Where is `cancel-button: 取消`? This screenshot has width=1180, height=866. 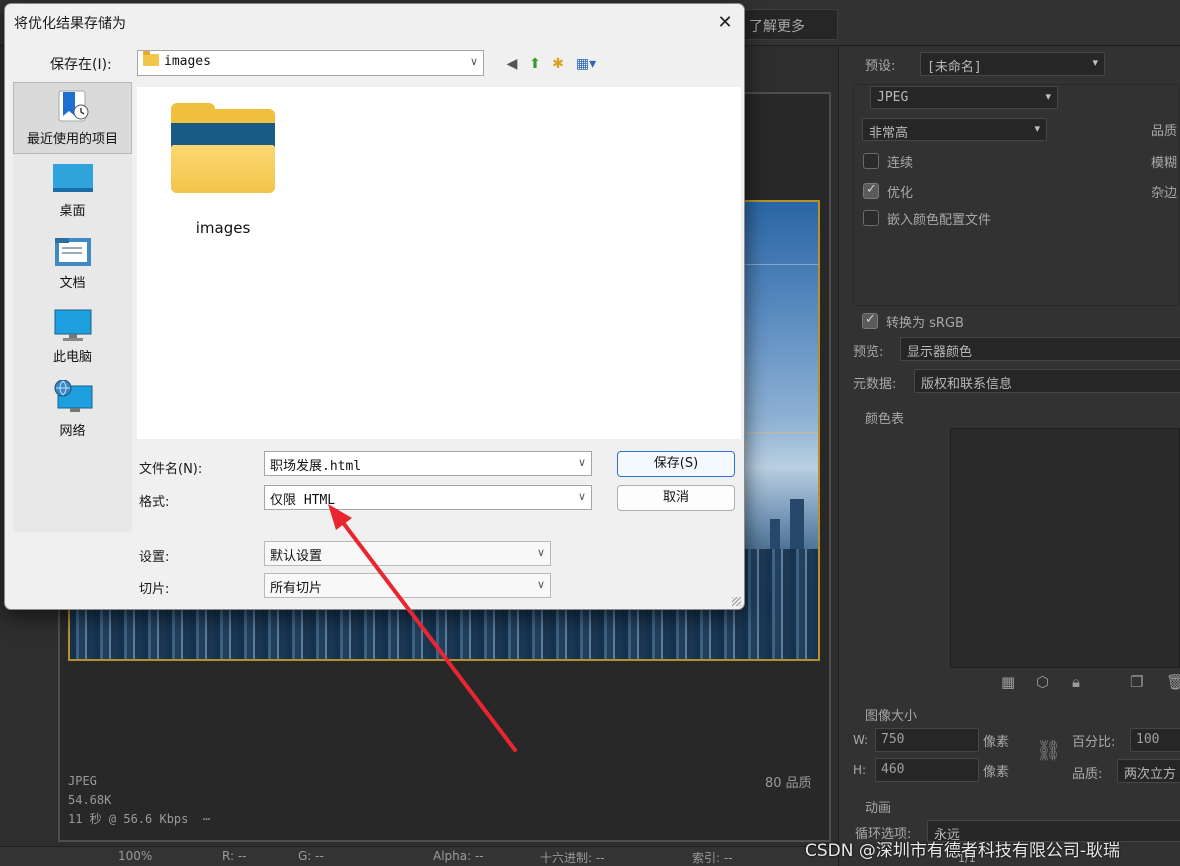
cancel-button: 取消 is located at coordinates (676, 498).